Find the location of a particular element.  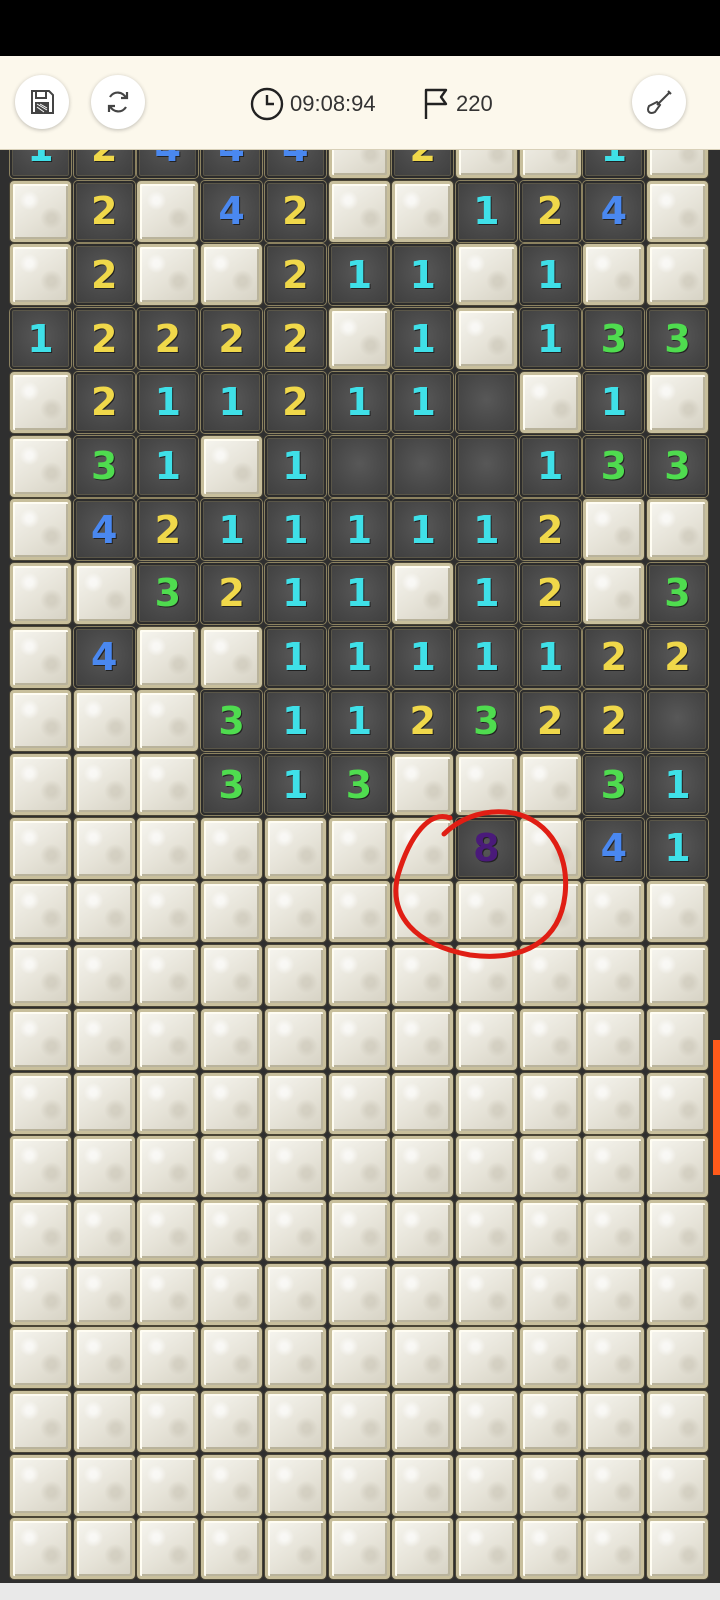

dig-tool-button is located at coordinates (659, 102).